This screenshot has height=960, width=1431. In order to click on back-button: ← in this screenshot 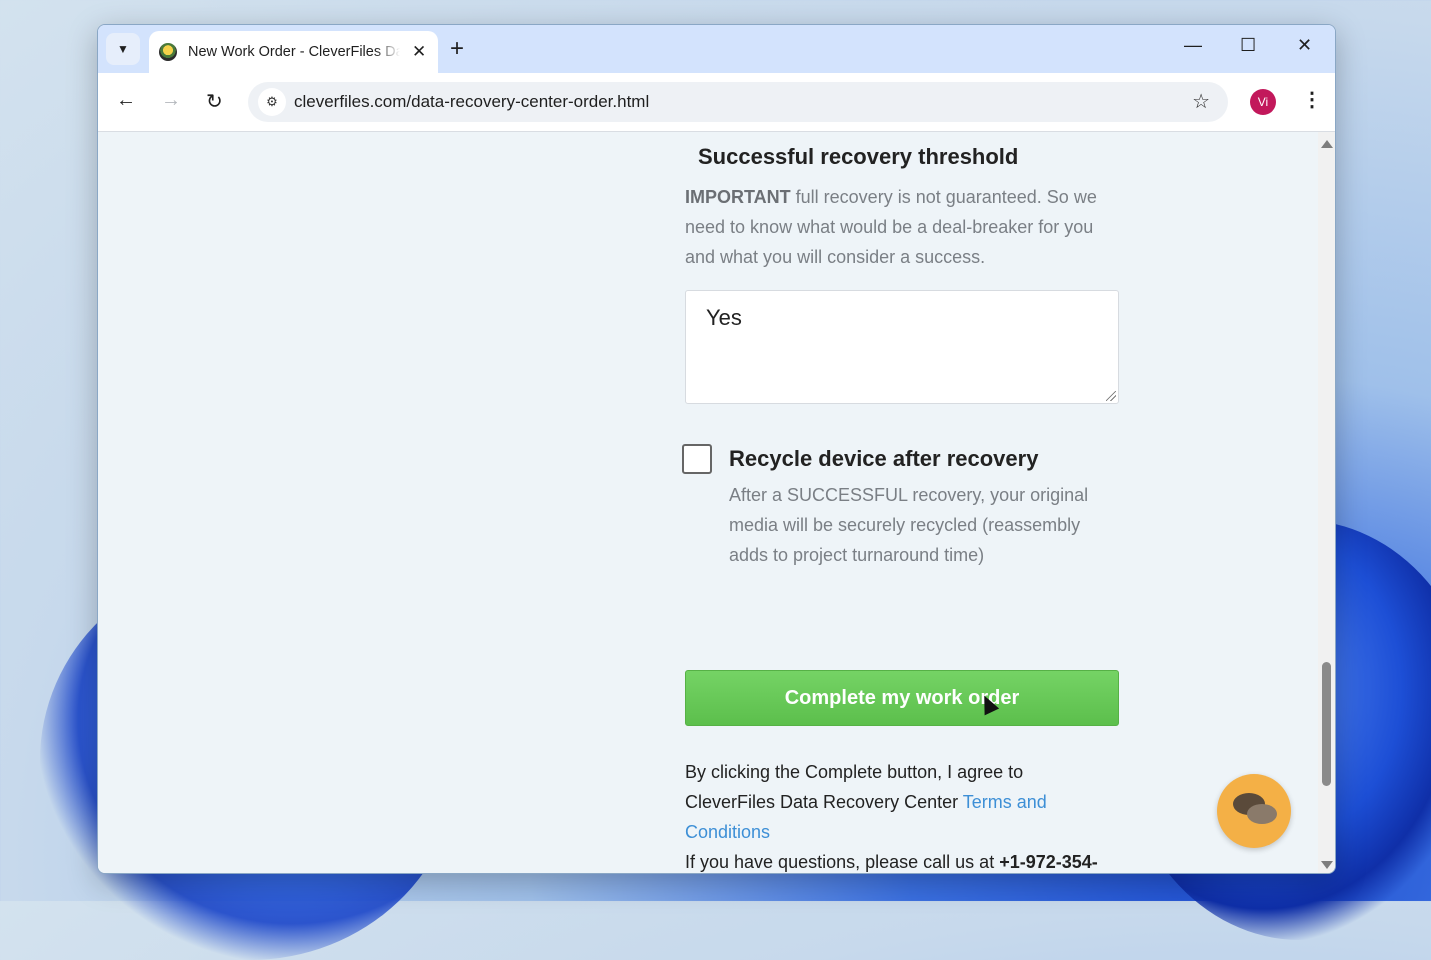, I will do `click(126, 100)`.